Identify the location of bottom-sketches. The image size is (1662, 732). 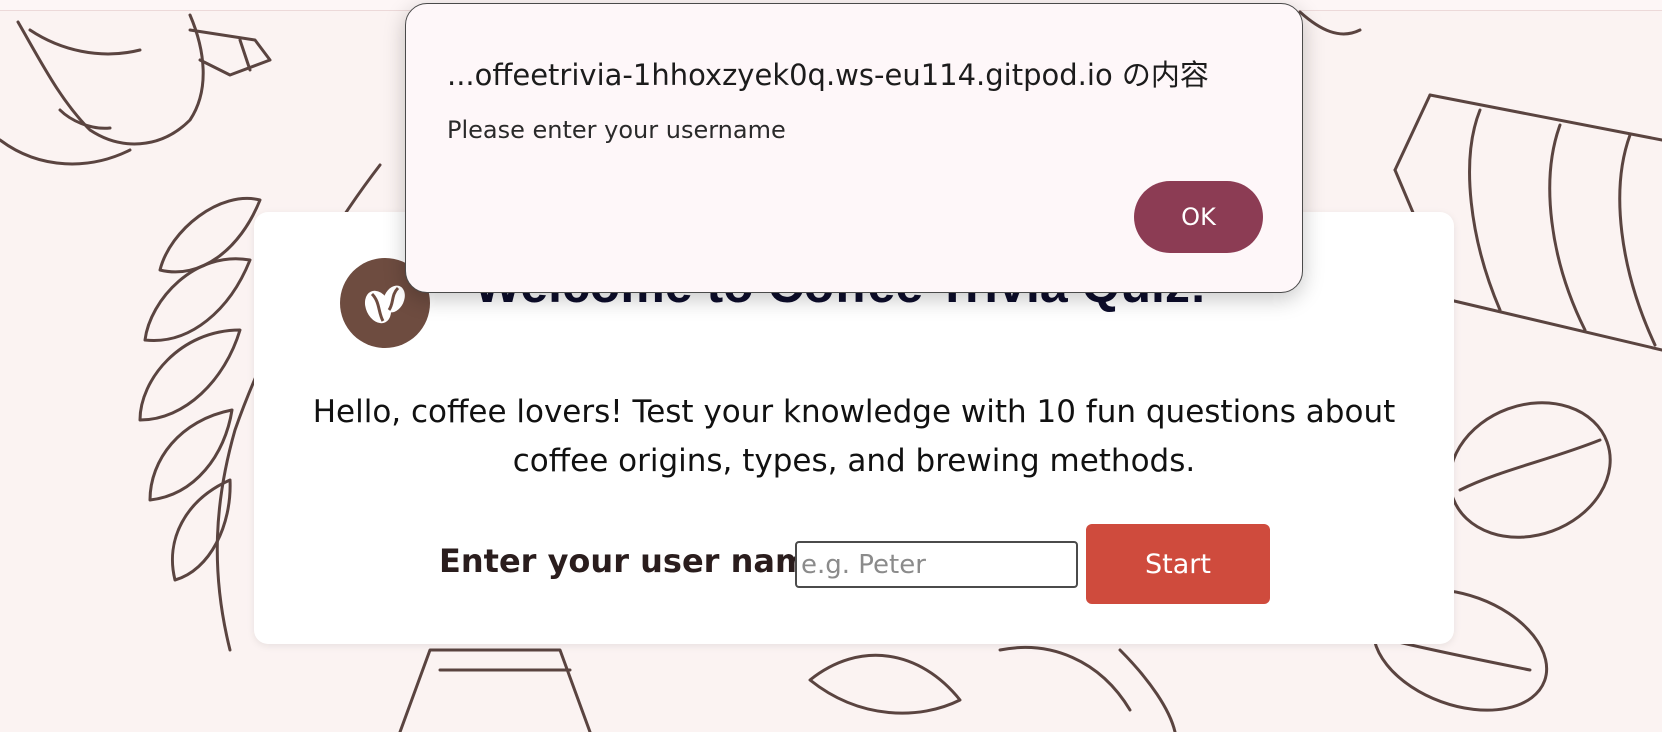
(787, 689).